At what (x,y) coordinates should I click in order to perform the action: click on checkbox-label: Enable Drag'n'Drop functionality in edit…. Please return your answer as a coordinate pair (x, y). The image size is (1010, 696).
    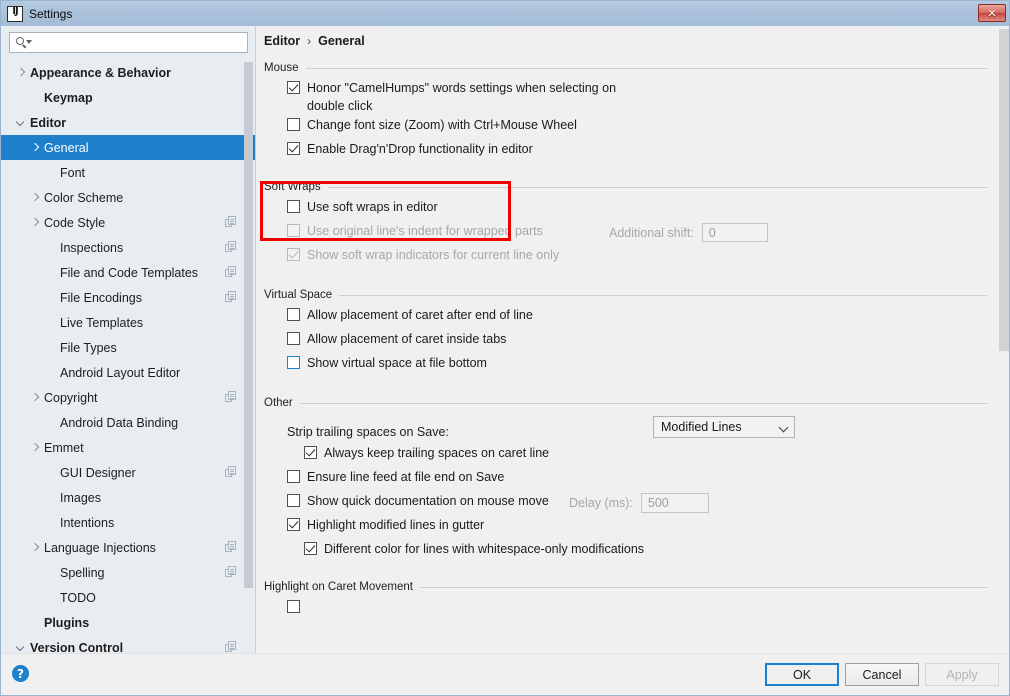
    Looking at the image, I should click on (420, 149).